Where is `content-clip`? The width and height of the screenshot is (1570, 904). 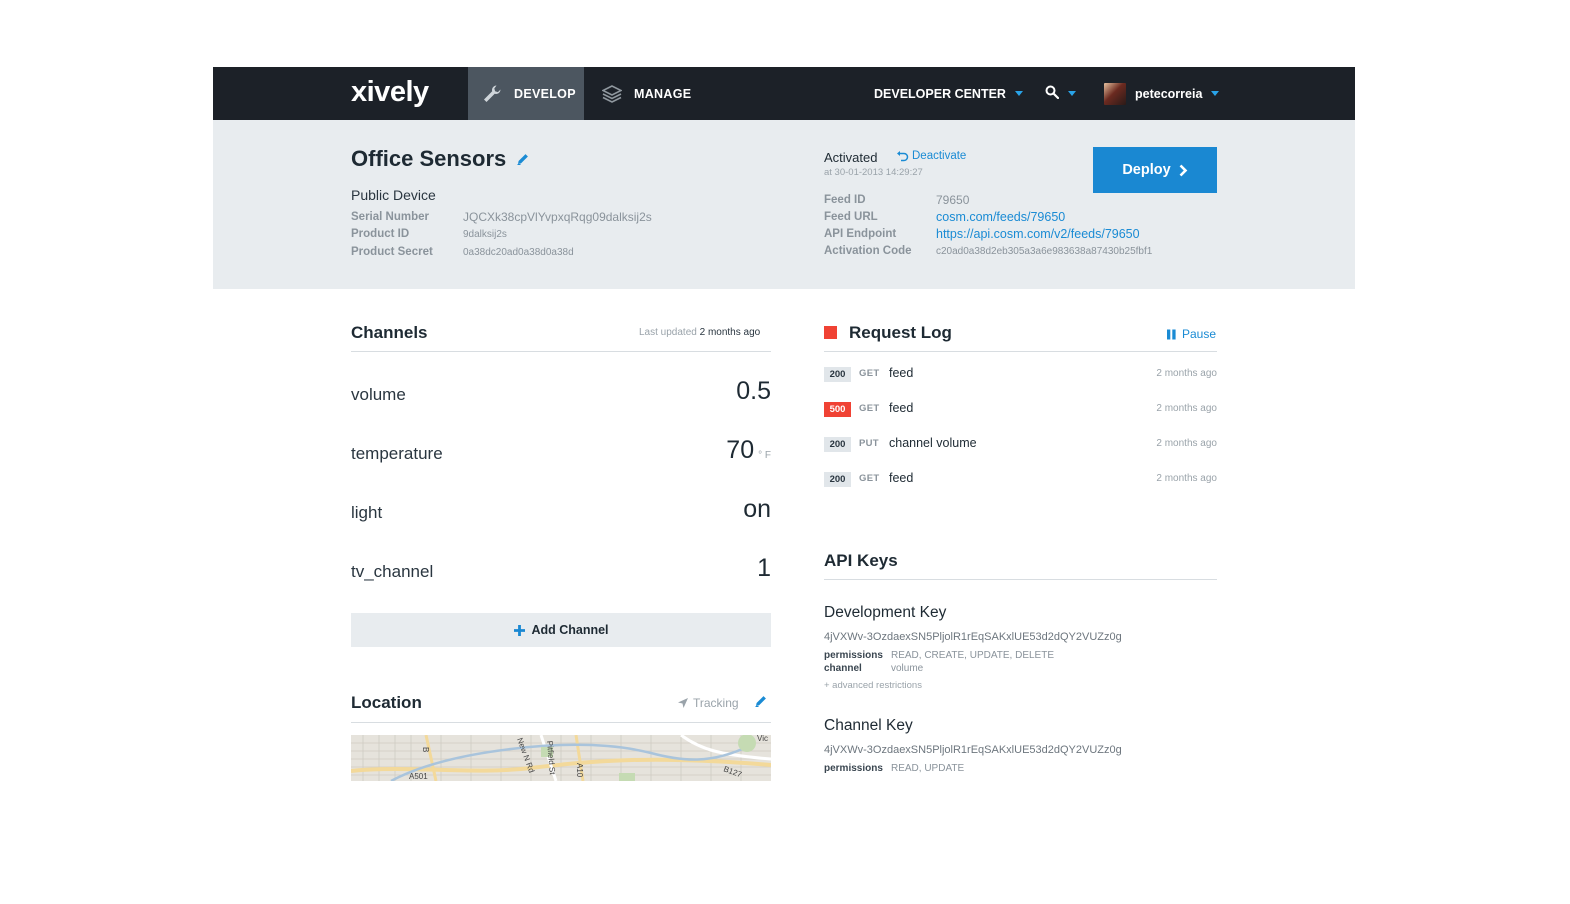 content-clip is located at coordinates (784, 842).